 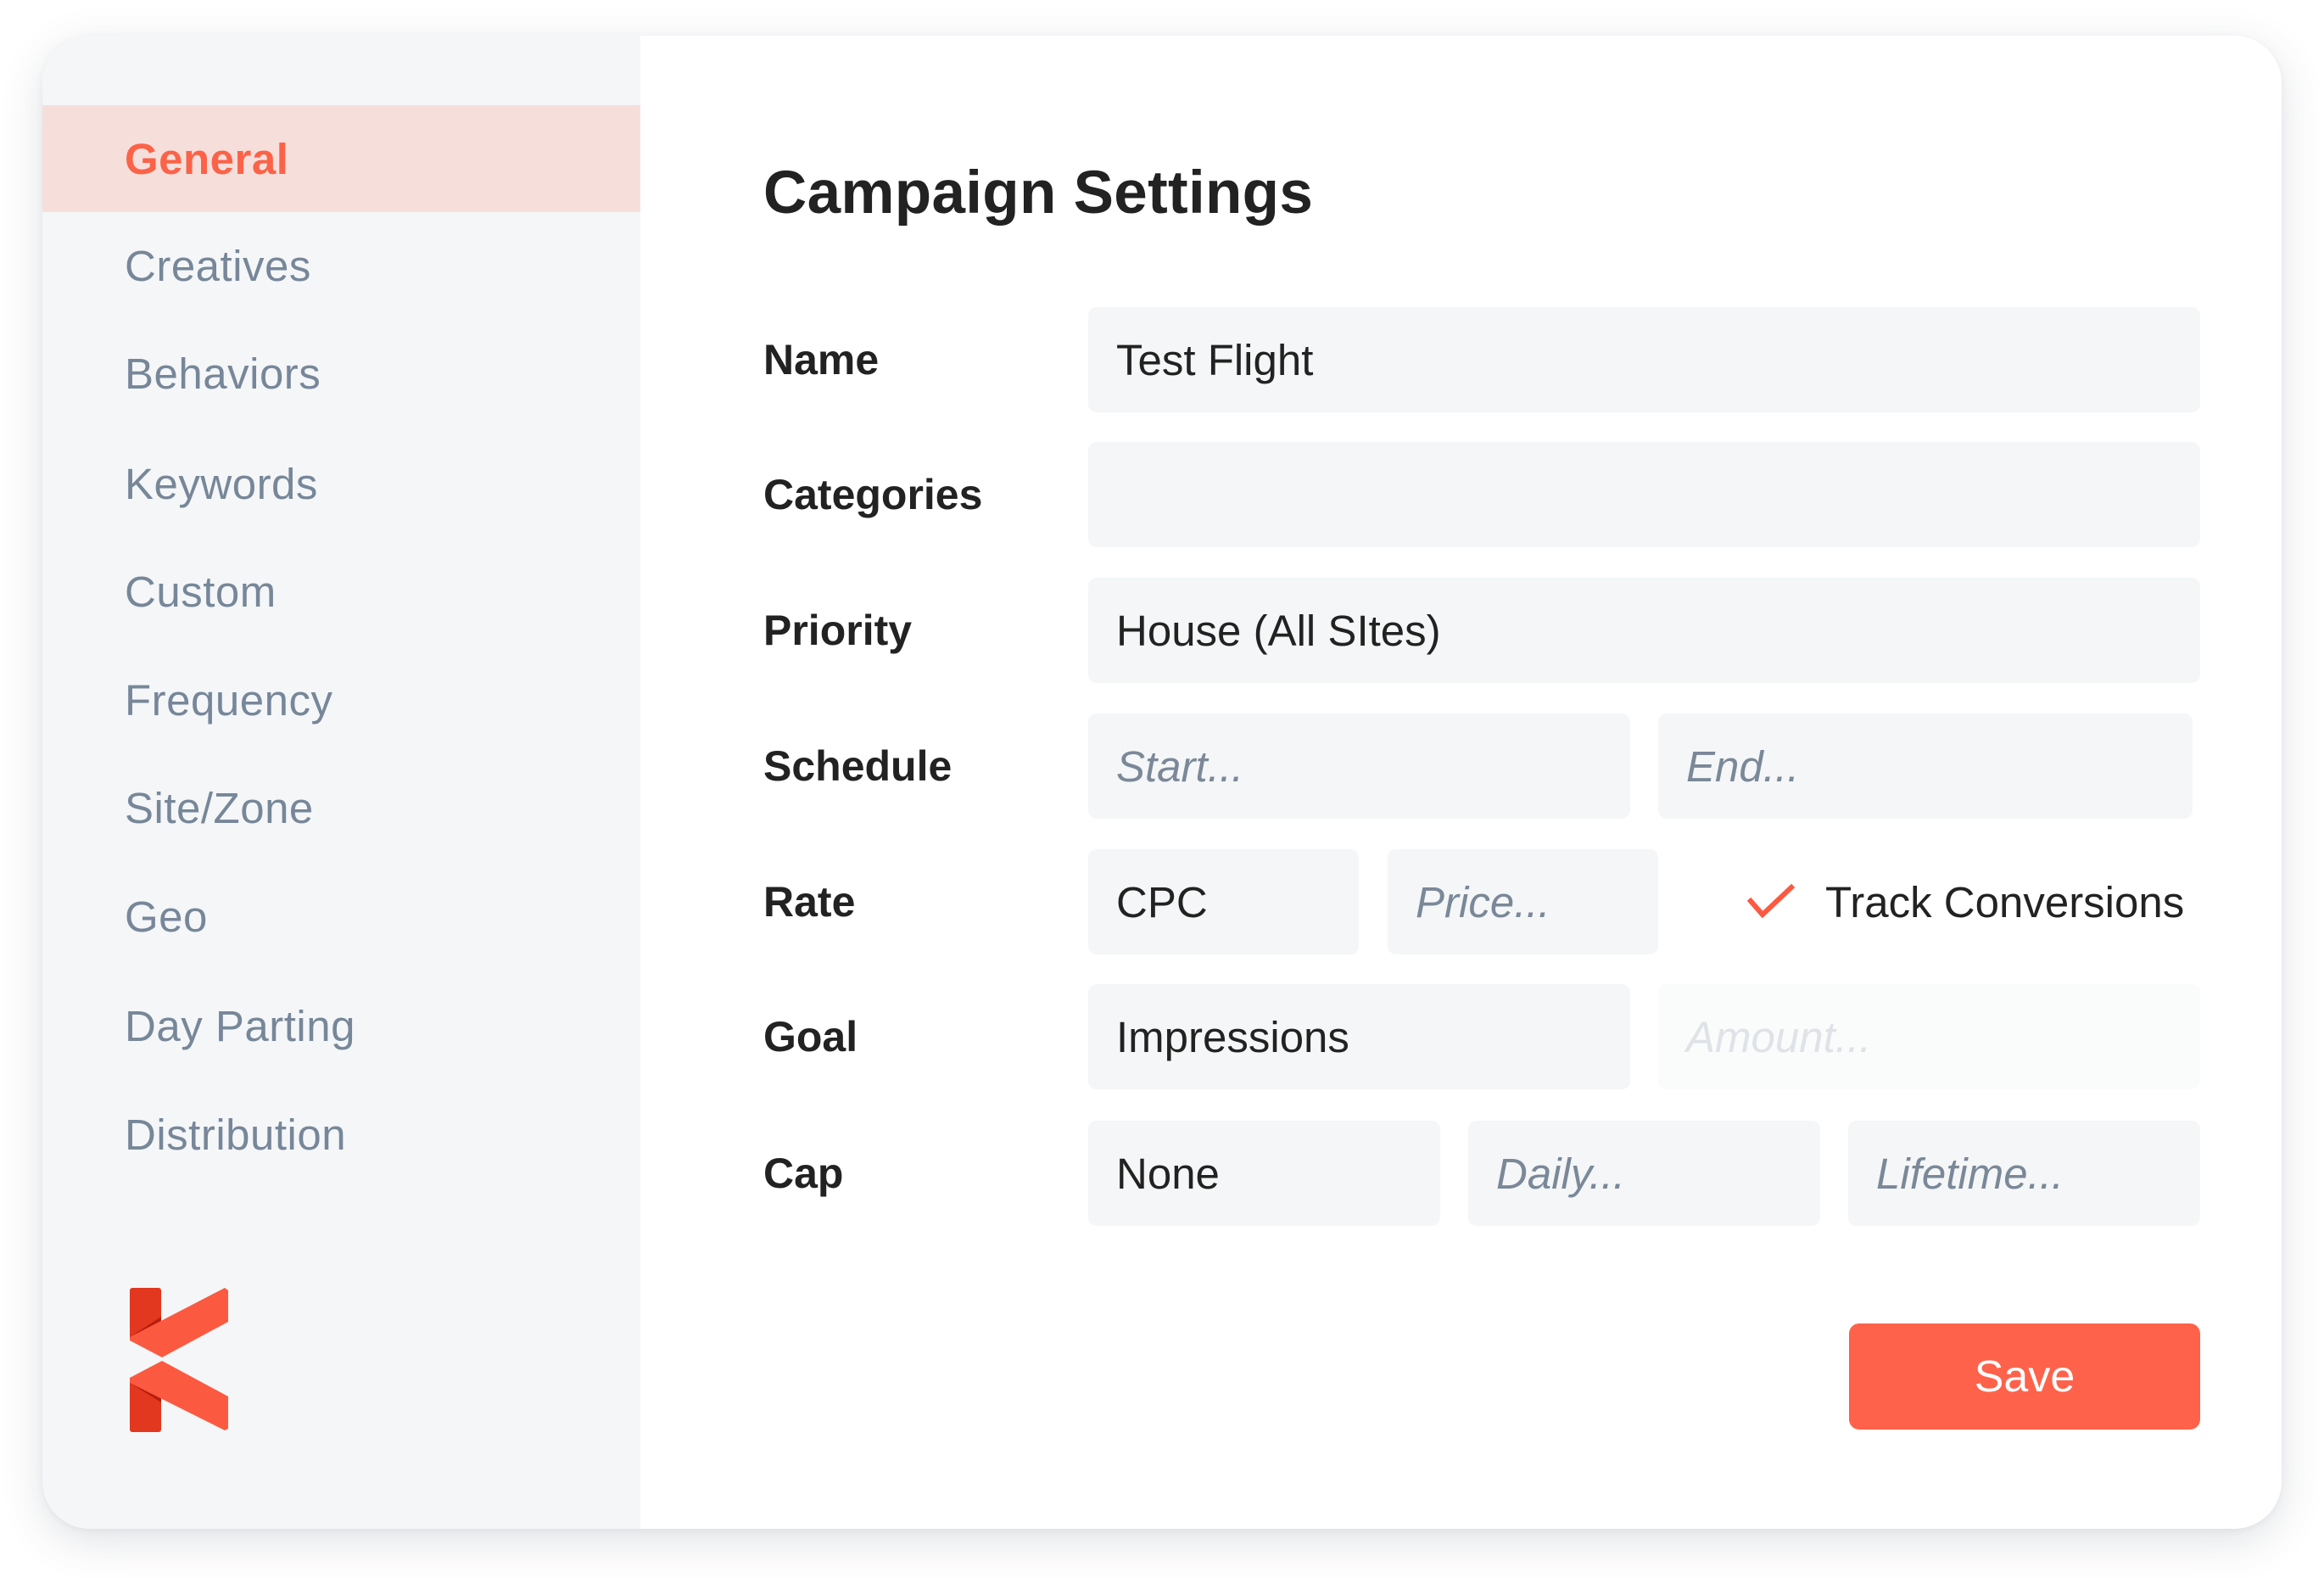 What do you see at coordinates (873, 495) in the screenshot?
I see `categories-label: Categories` at bounding box center [873, 495].